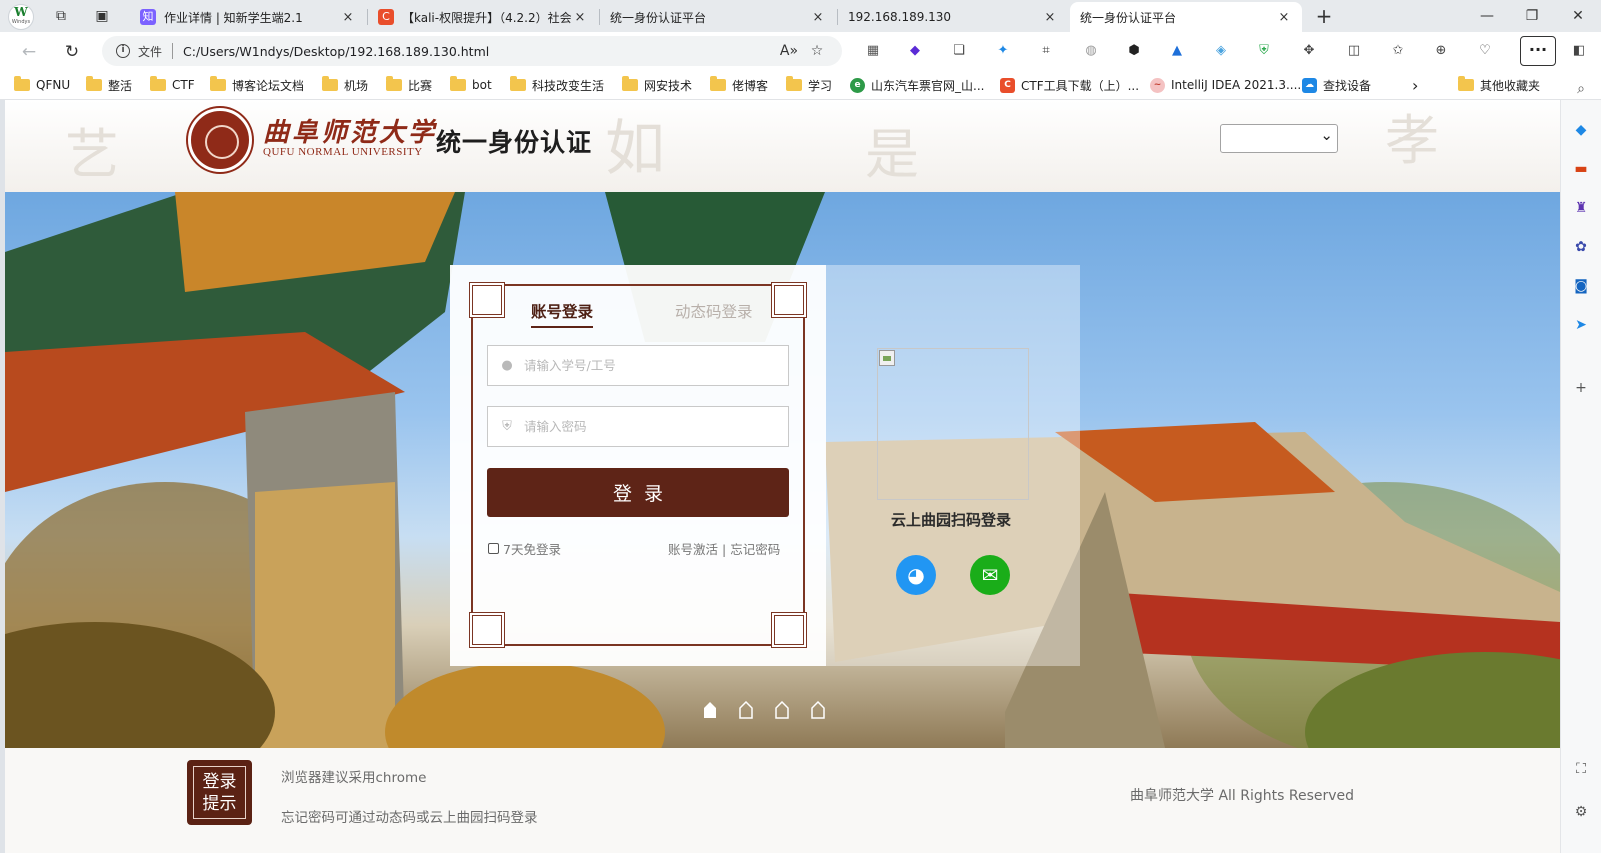 The width and height of the screenshot is (1601, 853). What do you see at coordinates (657, 85) in the screenshot?
I see `bookmark-folder: 网安技术` at bounding box center [657, 85].